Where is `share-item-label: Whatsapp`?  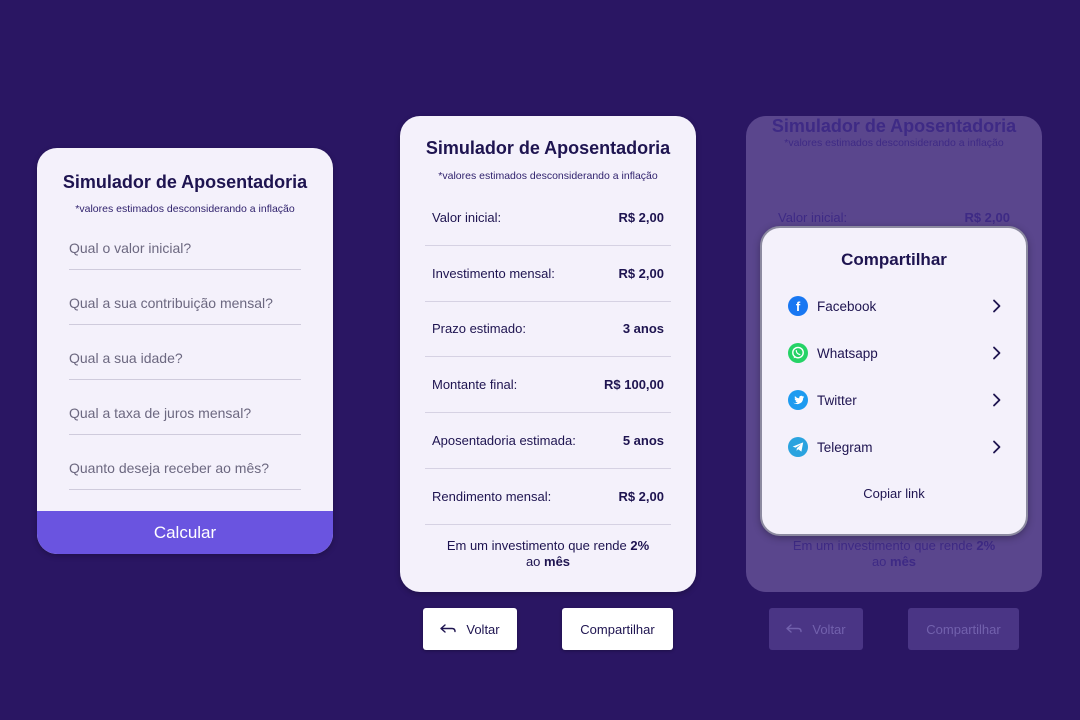 share-item-label: Whatsapp is located at coordinates (847, 353).